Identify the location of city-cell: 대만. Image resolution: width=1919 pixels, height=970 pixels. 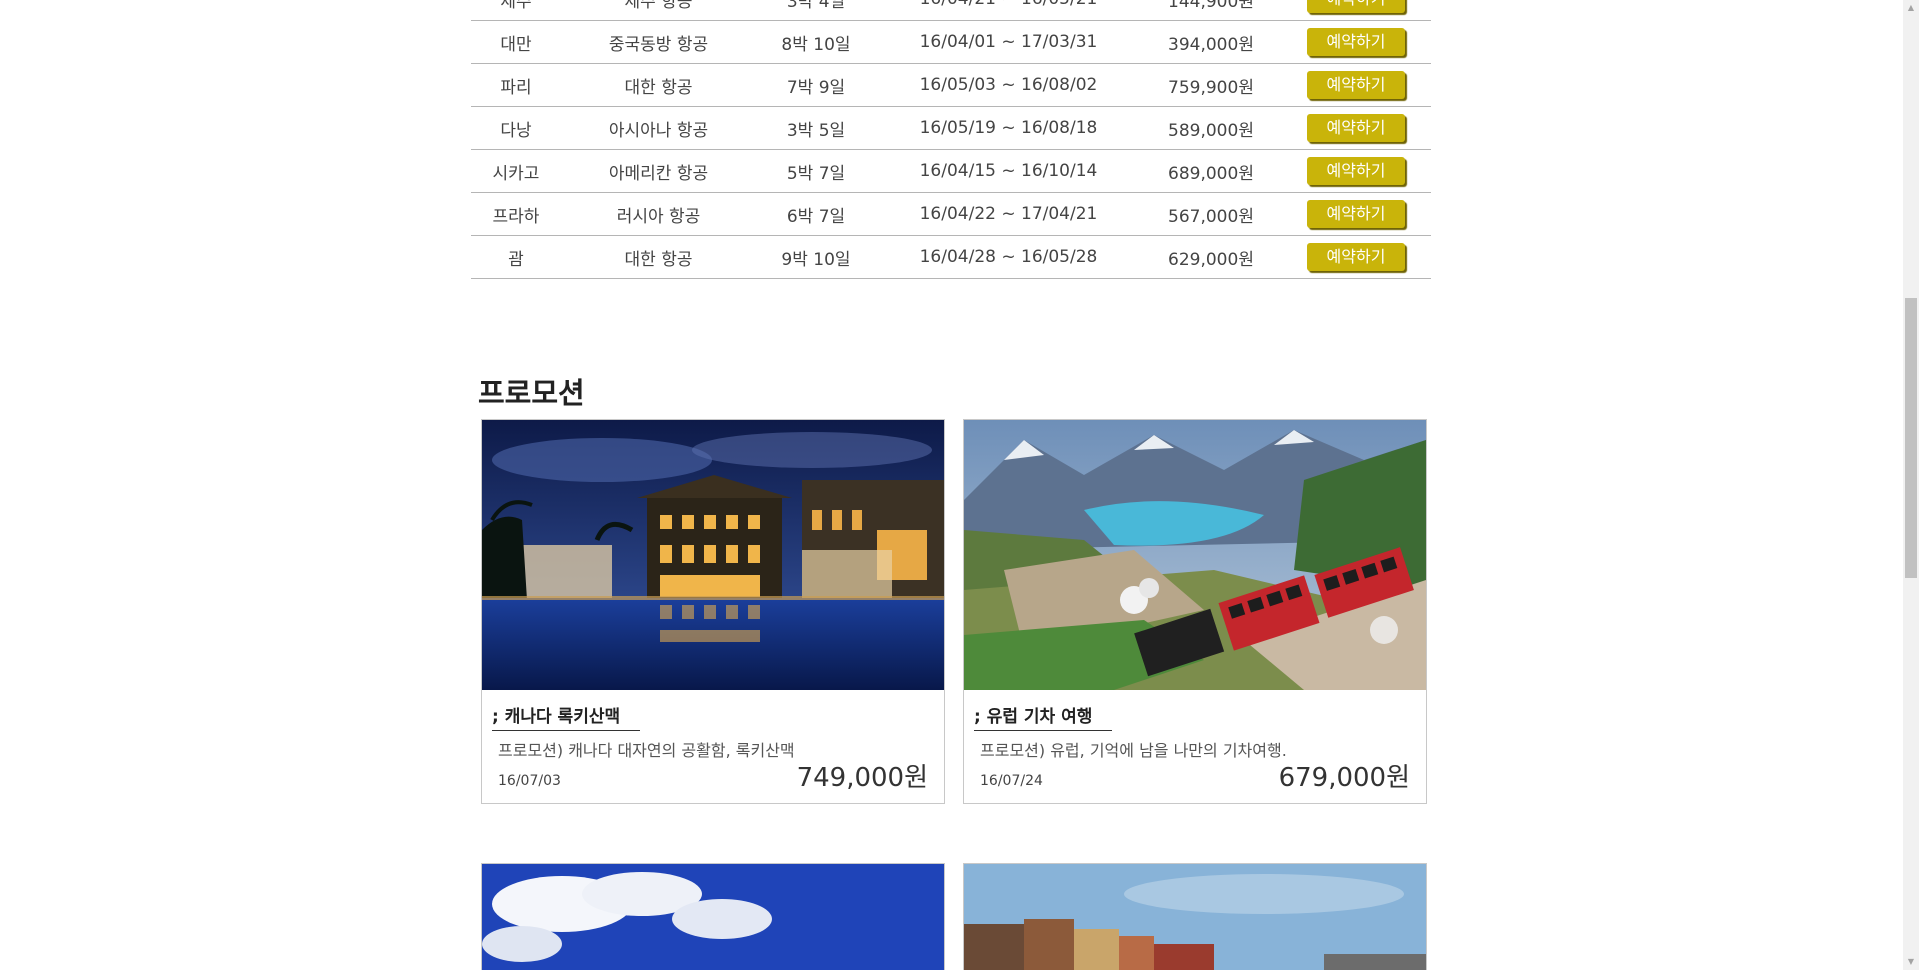
(516, 44).